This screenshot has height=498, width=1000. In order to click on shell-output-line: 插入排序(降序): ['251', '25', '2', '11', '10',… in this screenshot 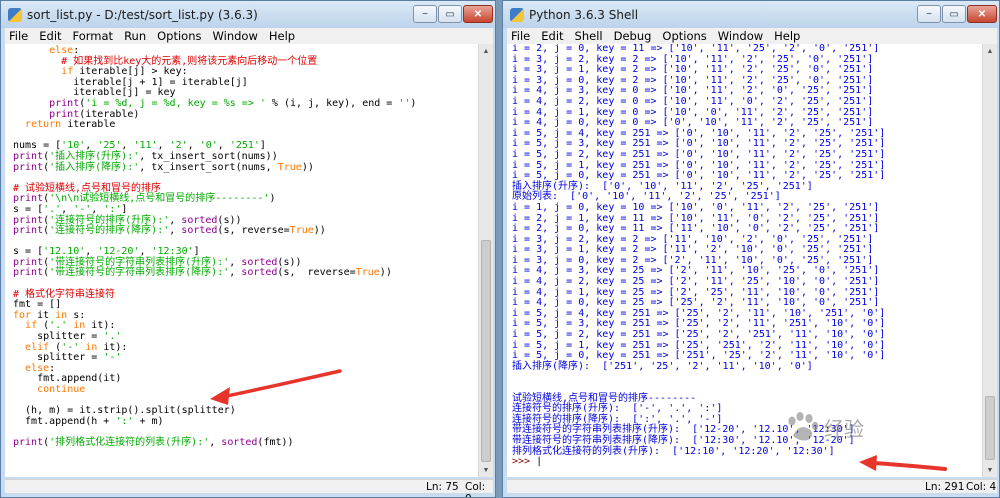, I will do `click(662, 366)`.